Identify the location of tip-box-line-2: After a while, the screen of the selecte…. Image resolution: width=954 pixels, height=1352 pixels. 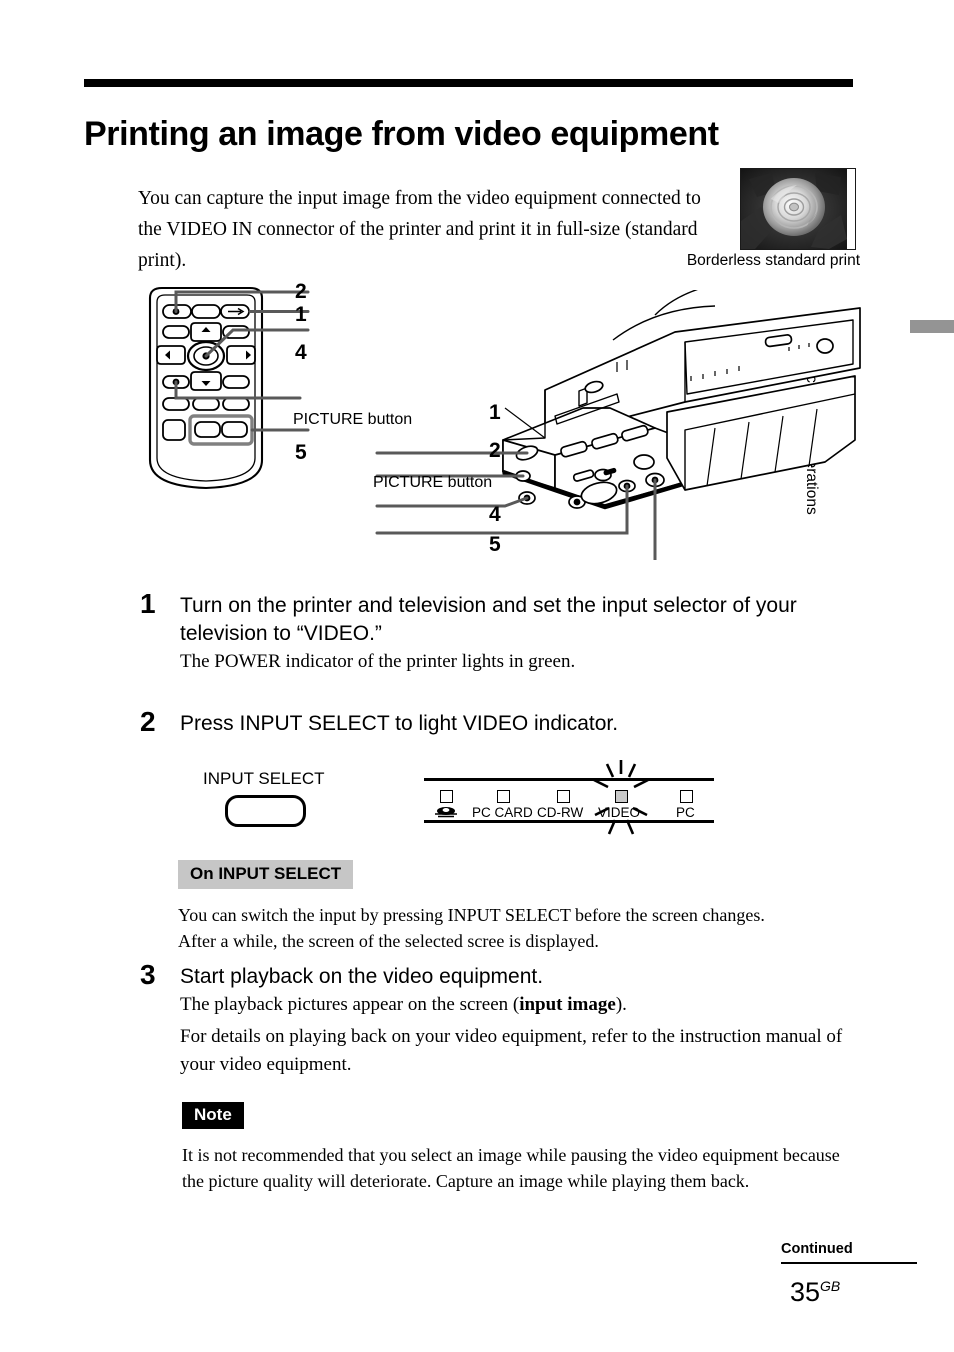
(388, 941).